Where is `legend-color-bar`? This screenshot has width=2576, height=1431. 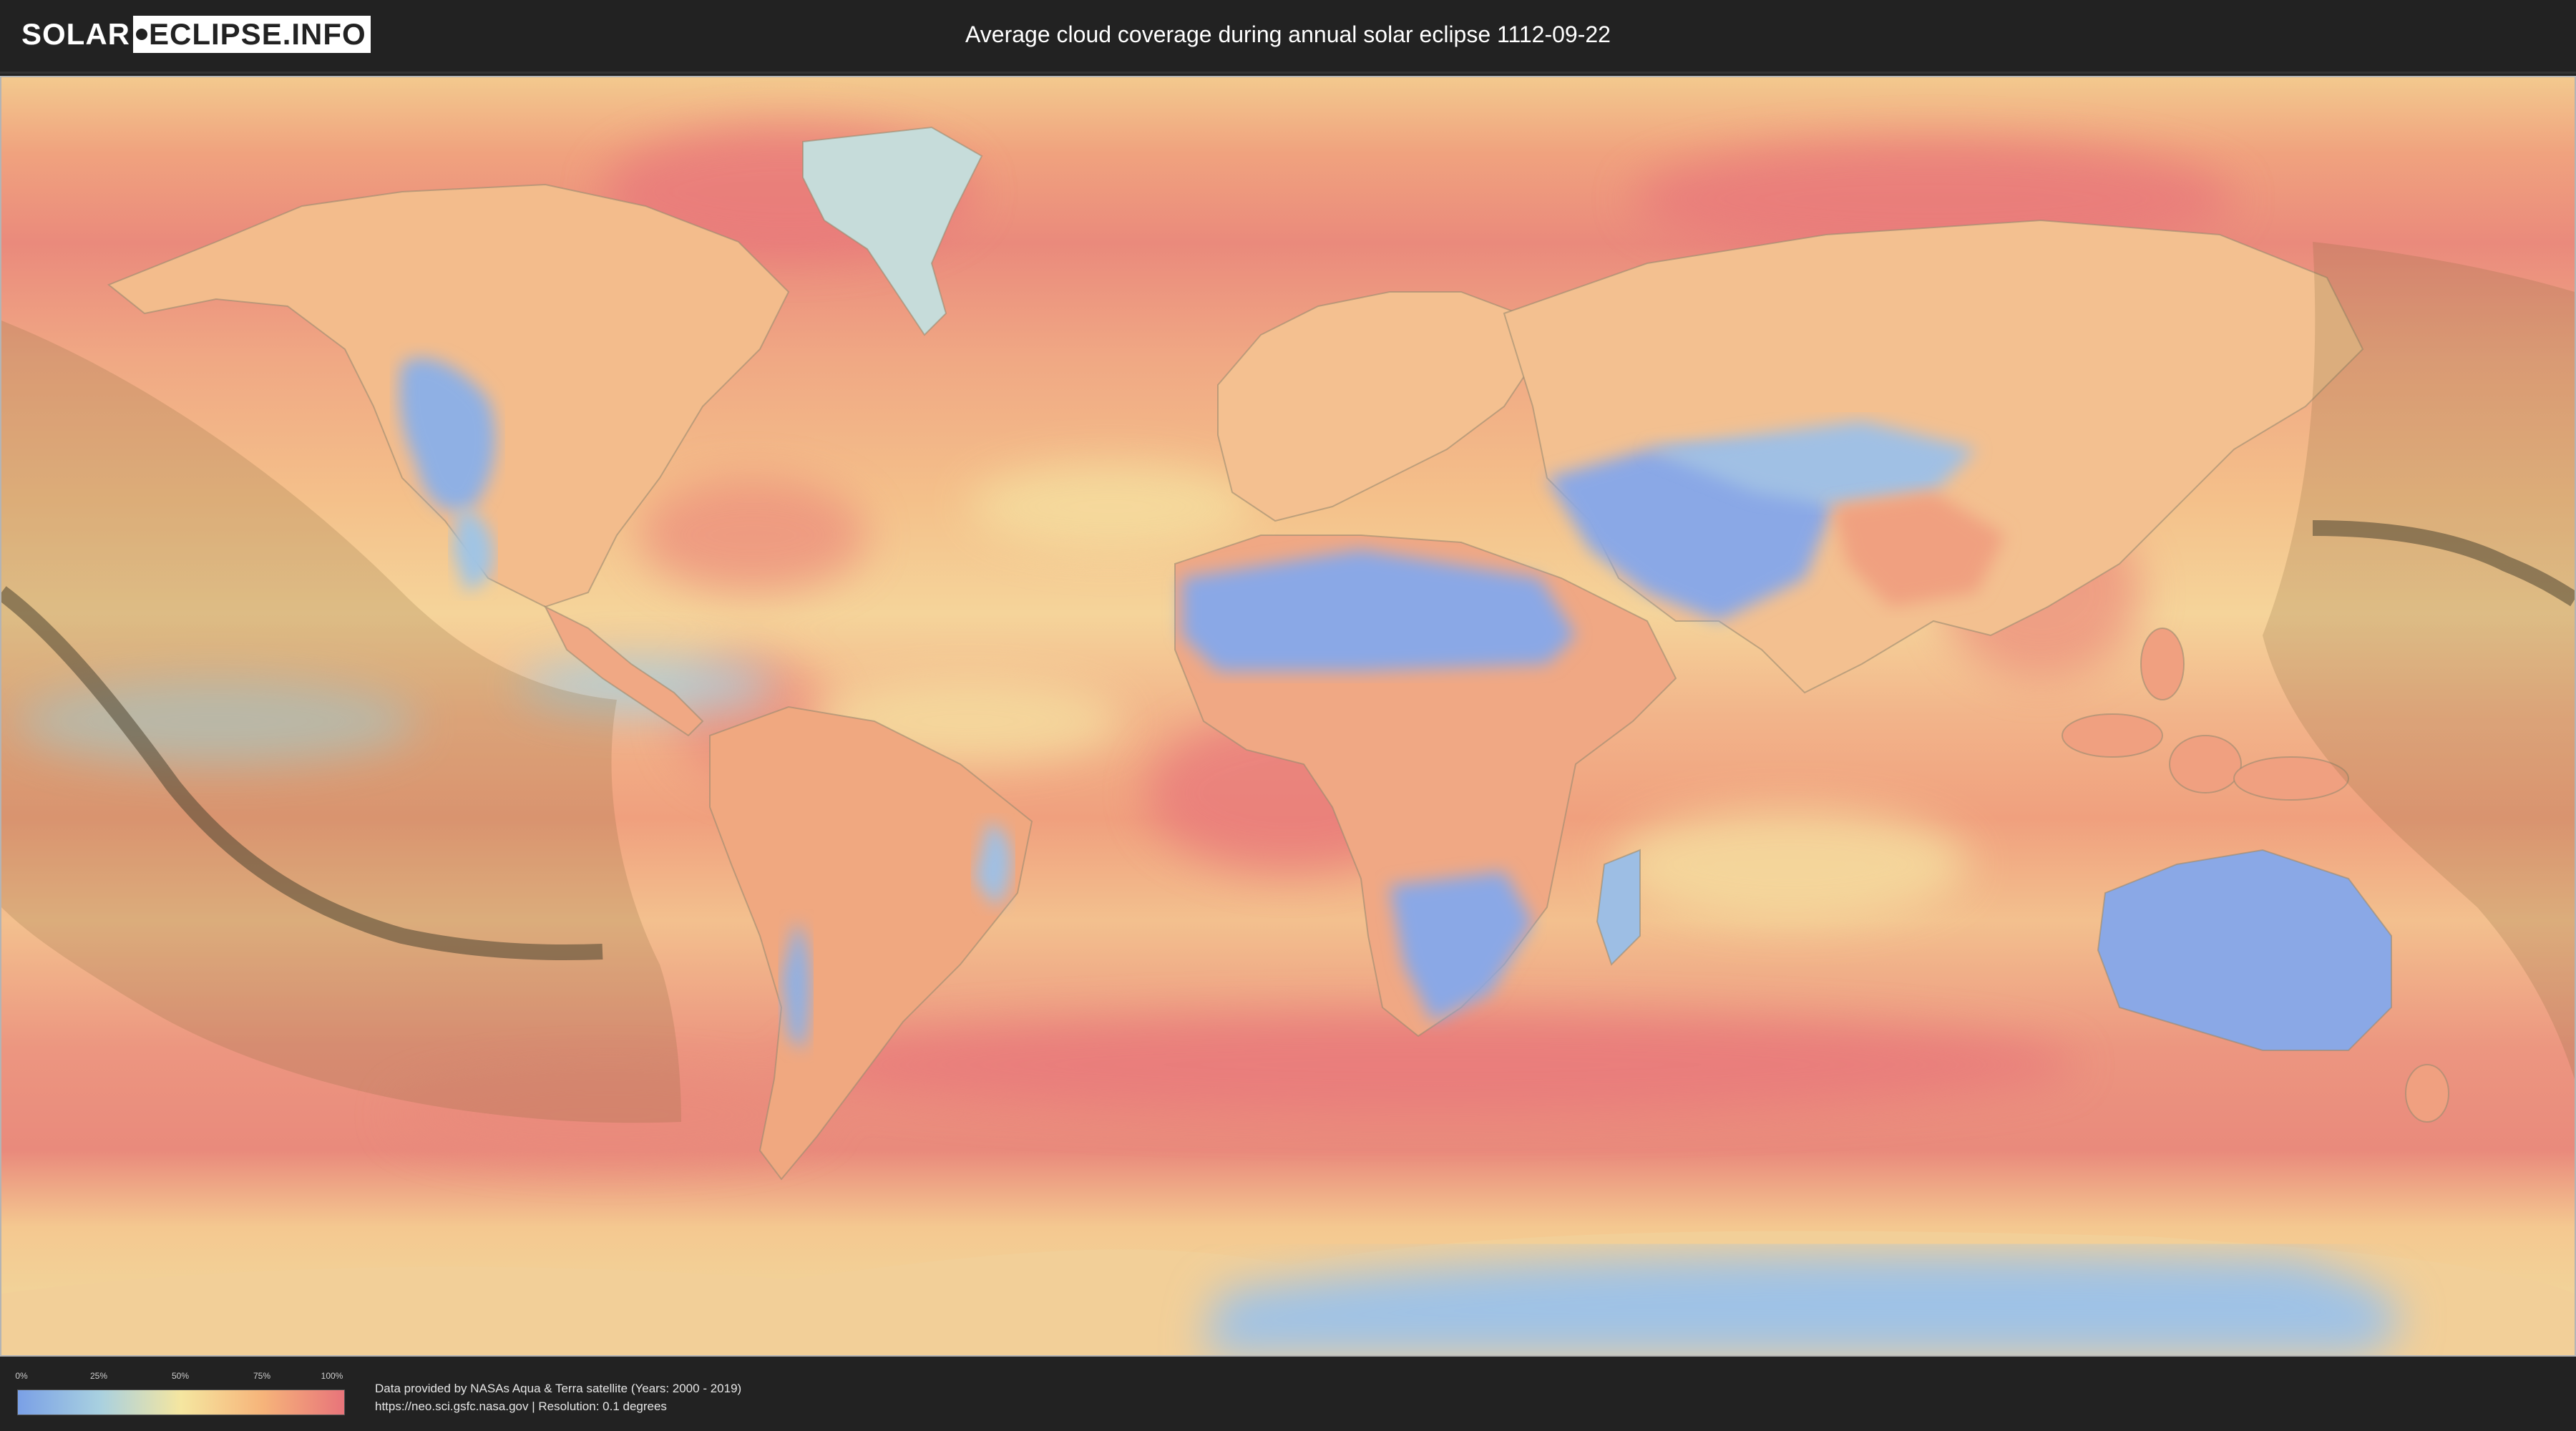 legend-color-bar is located at coordinates (181, 1403).